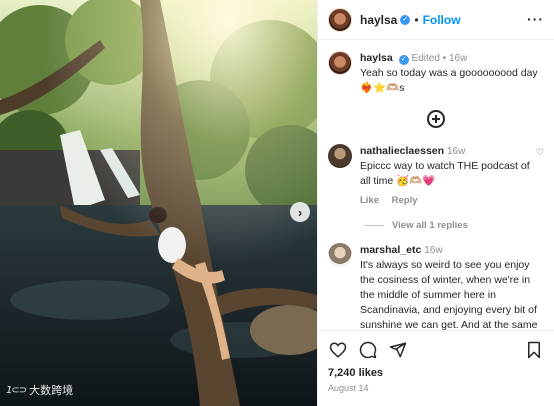  I want to click on share-icon, so click(398, 350).